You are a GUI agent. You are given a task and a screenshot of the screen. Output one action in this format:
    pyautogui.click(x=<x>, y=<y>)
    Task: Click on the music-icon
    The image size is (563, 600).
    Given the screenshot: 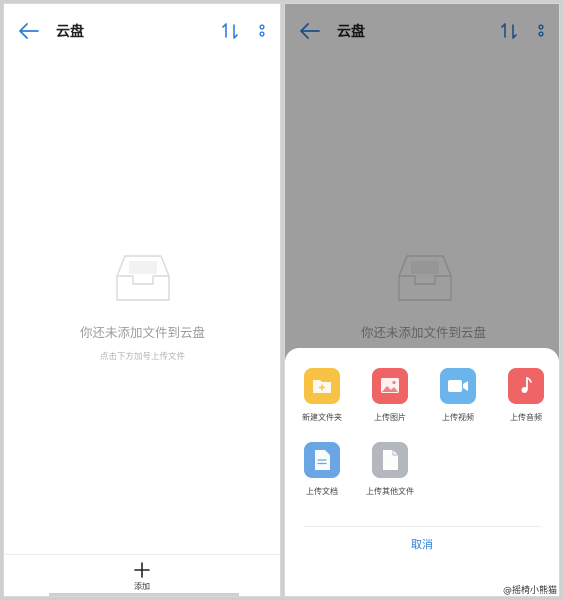 What is the action you would take?
    pyautogui.click(x=526, y=385)
    